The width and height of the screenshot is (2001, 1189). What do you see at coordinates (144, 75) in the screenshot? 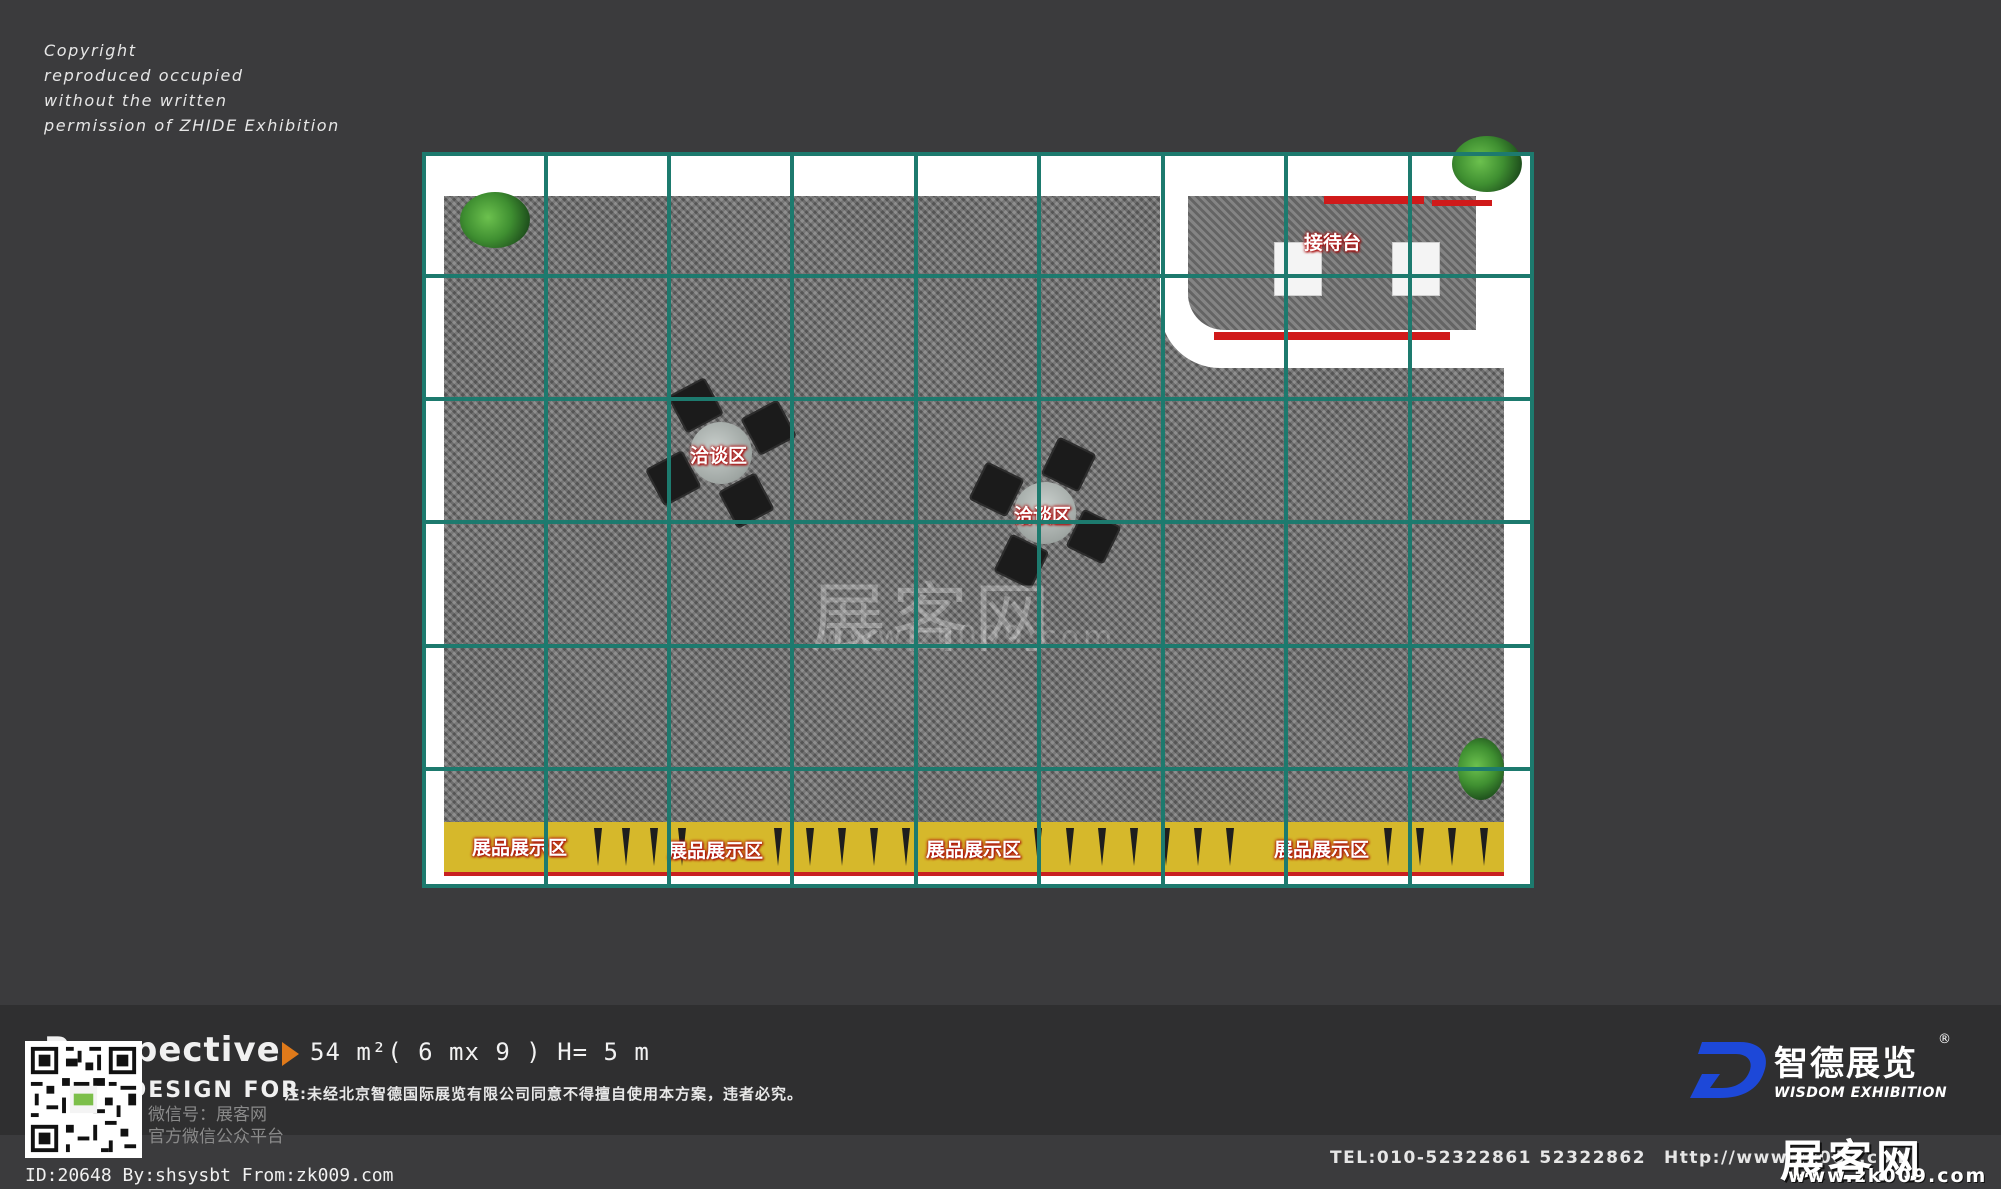
I see `copyright-line: reproduced occupied` at bounding box center [144, 75].